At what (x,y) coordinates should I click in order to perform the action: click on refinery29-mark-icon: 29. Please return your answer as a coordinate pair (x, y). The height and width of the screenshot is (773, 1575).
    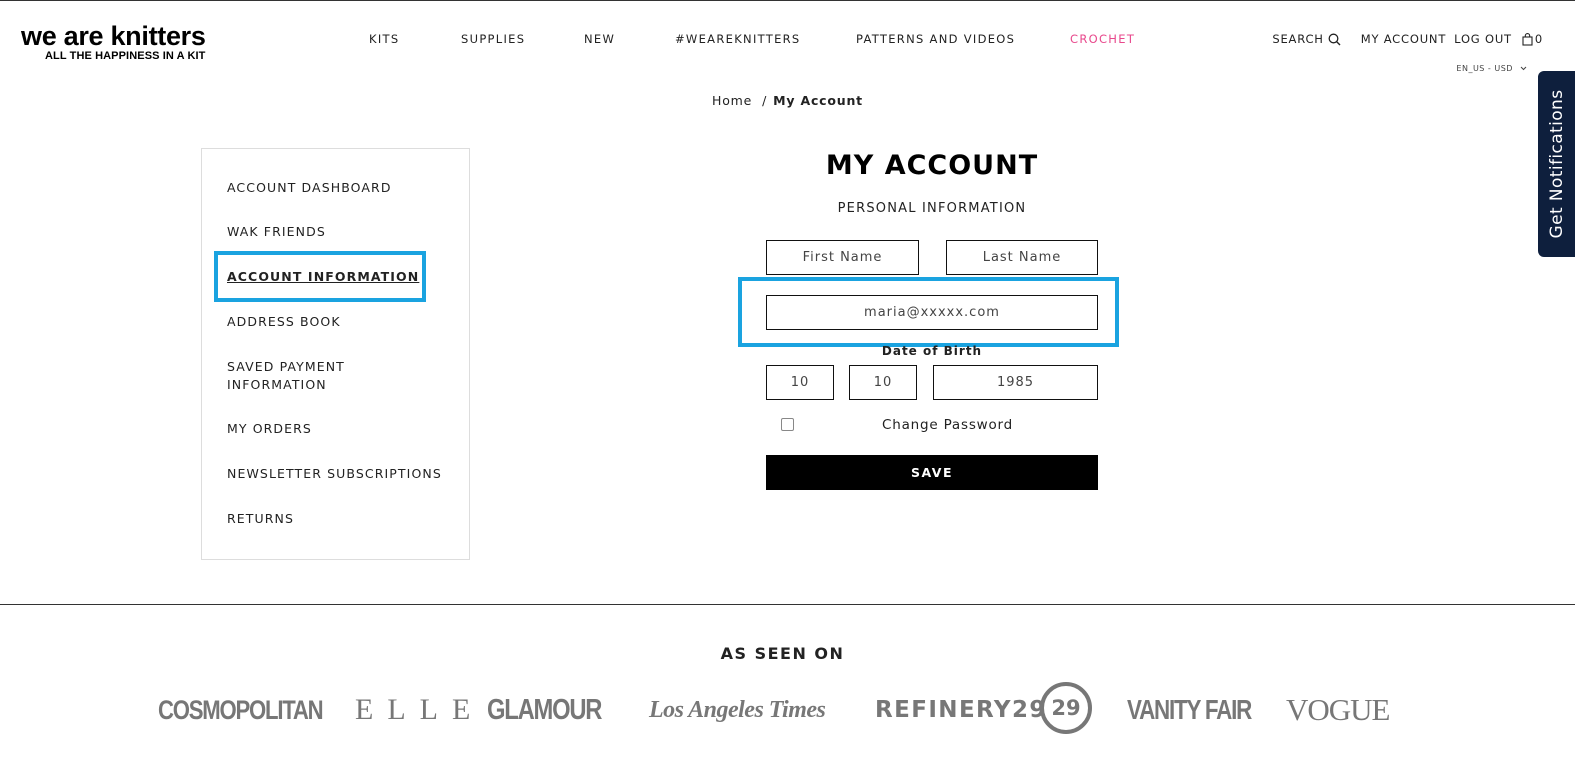
    Looking at the image, I should click on (1066, 708).